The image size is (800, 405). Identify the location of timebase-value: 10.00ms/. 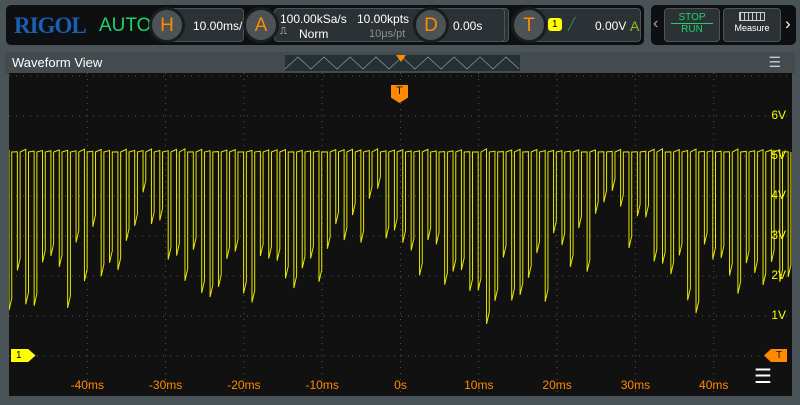
(217, 26).